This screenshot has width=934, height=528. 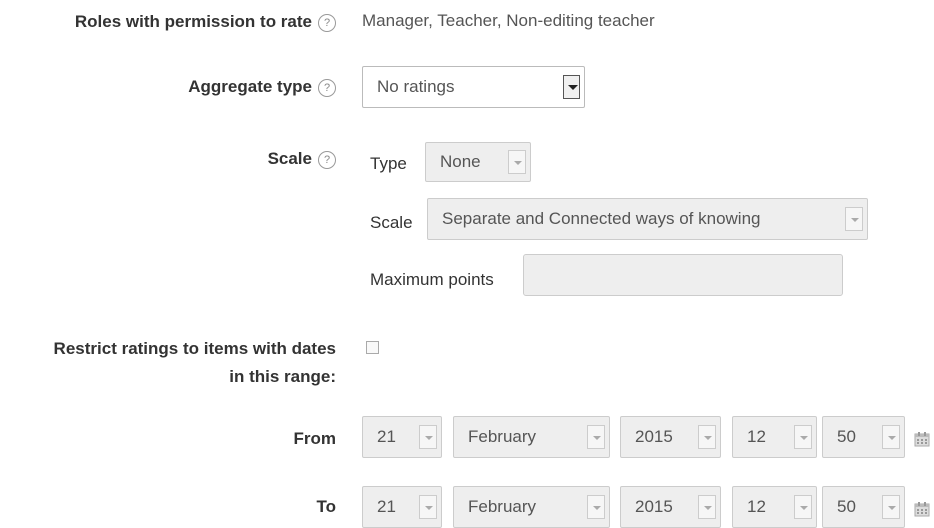 What do you see at coordinates (508, 20) in the screenshot?
I see `roles-value: Manager, Teacher, Non-editing teacher` at bounding box center [508, 20].